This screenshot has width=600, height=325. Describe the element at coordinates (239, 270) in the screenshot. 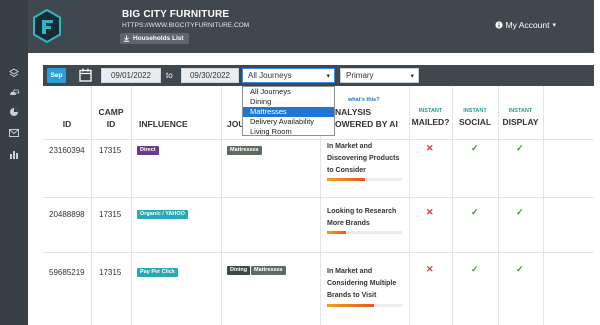

I see `journey-tag: Dining` at that location.